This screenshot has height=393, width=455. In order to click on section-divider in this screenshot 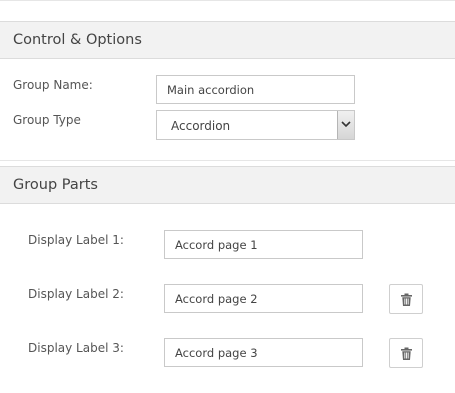, I will do `click(227, 160)`.